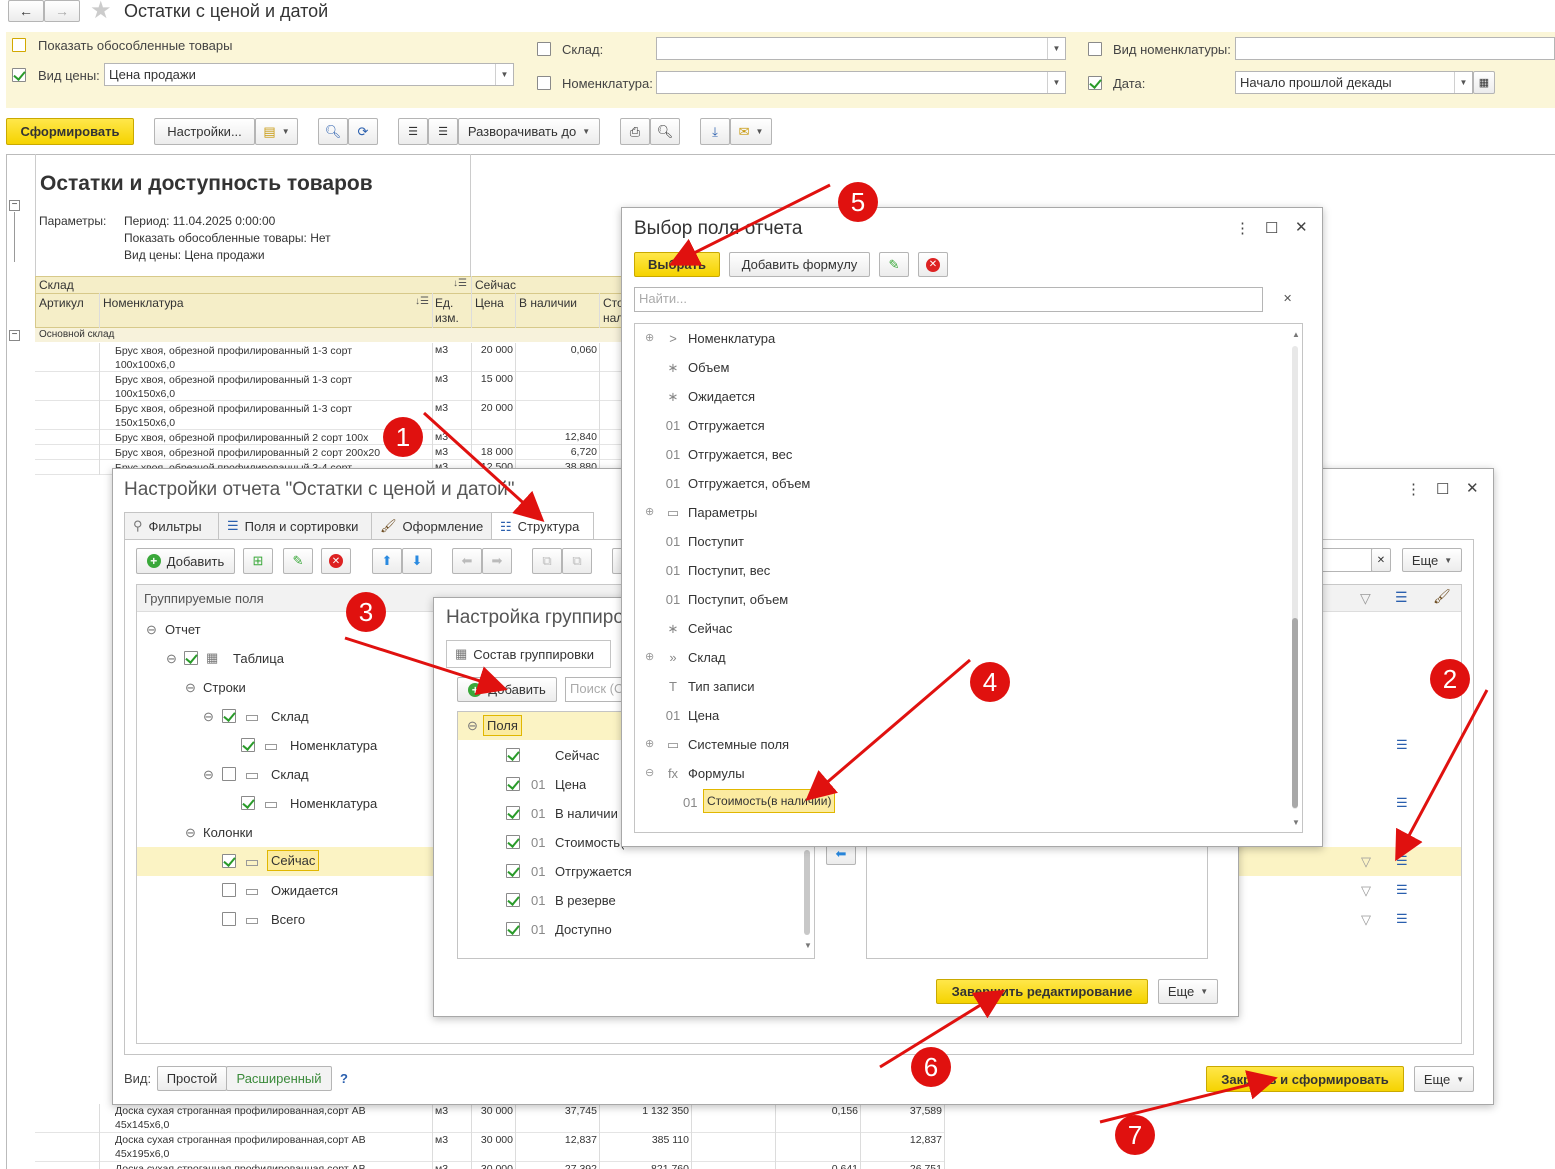 Image resolution: width=1555 pixels, height=1169 pixels. Describe the element at coordinates (403, 437) in the screenshot. I see `marker-1: 1` at that location.